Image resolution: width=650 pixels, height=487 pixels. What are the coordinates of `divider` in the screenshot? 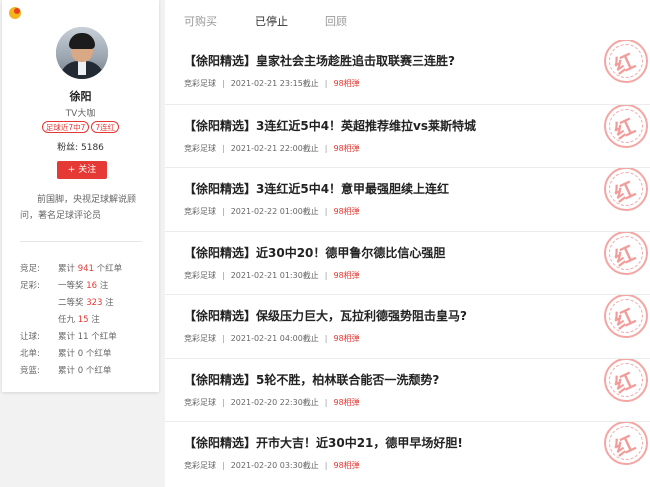 It's located at (81, 241).